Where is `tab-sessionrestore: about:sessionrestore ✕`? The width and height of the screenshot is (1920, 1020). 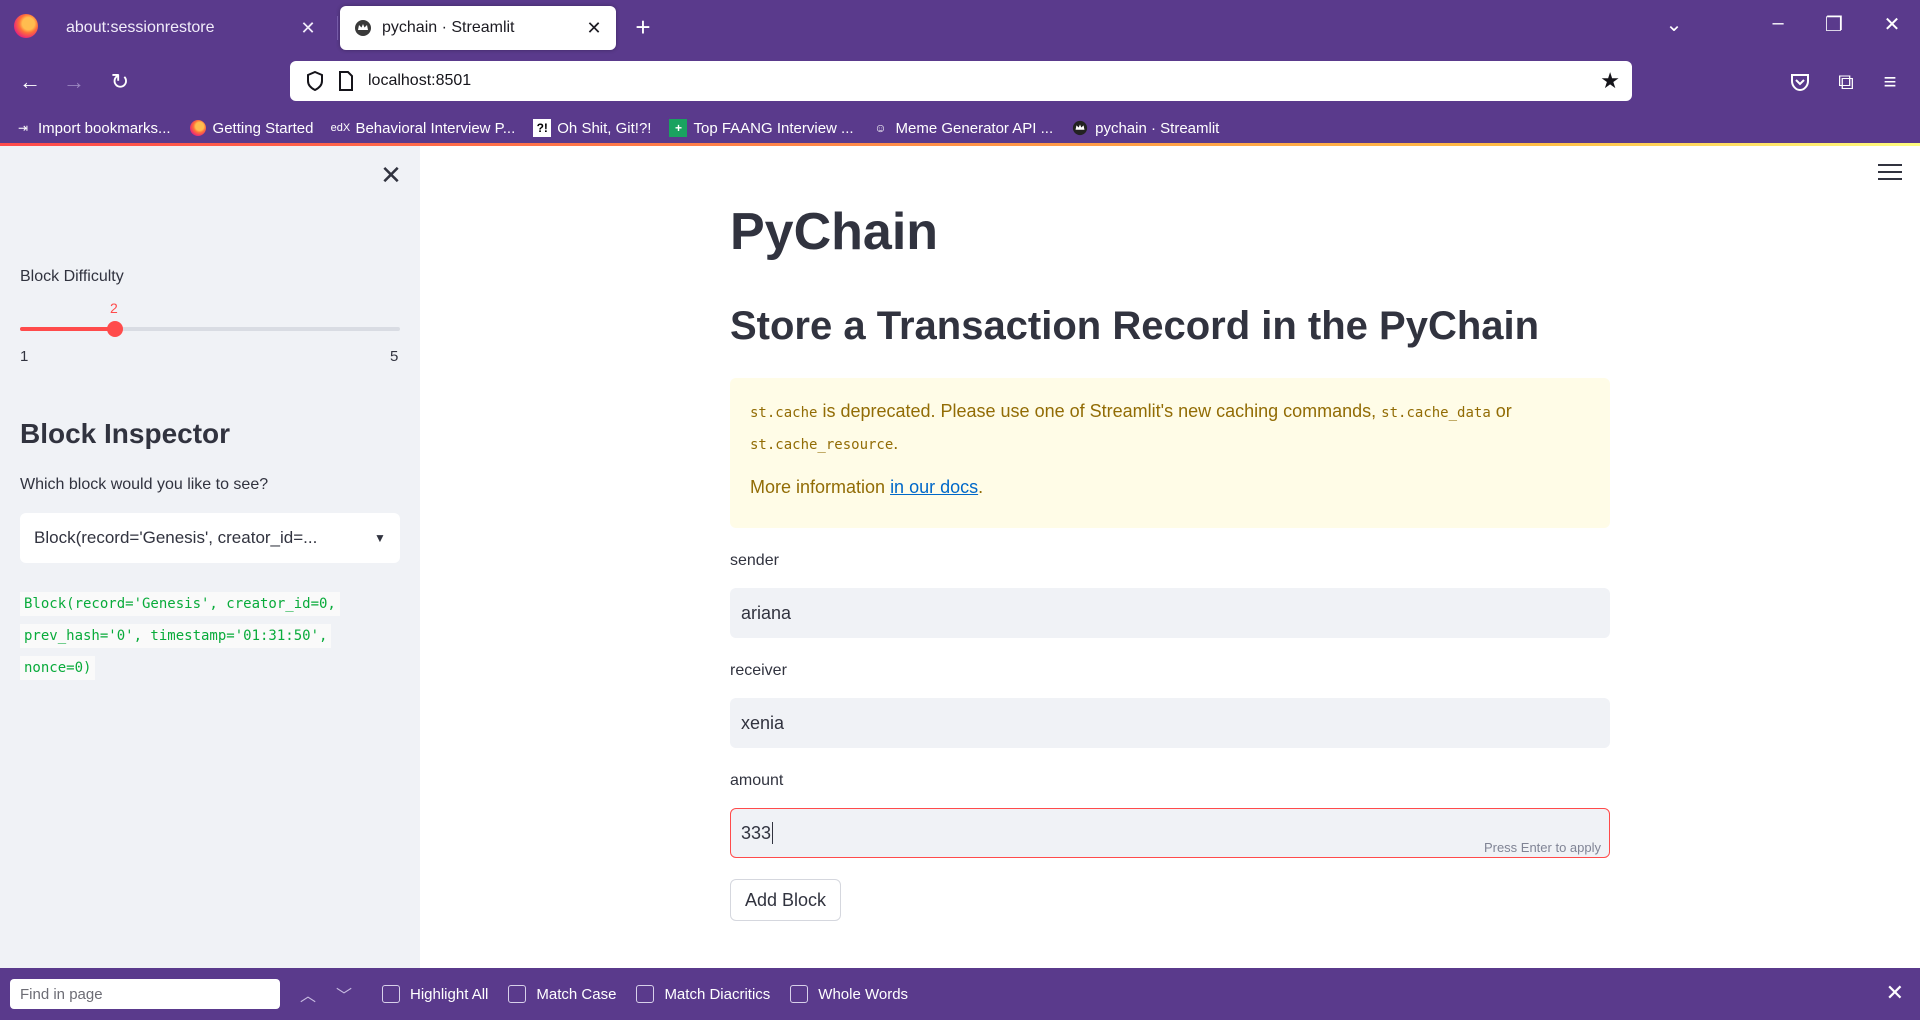 tab-sessionrestore: about:sessionrestore ✕ is located at coordinates (195, 28).